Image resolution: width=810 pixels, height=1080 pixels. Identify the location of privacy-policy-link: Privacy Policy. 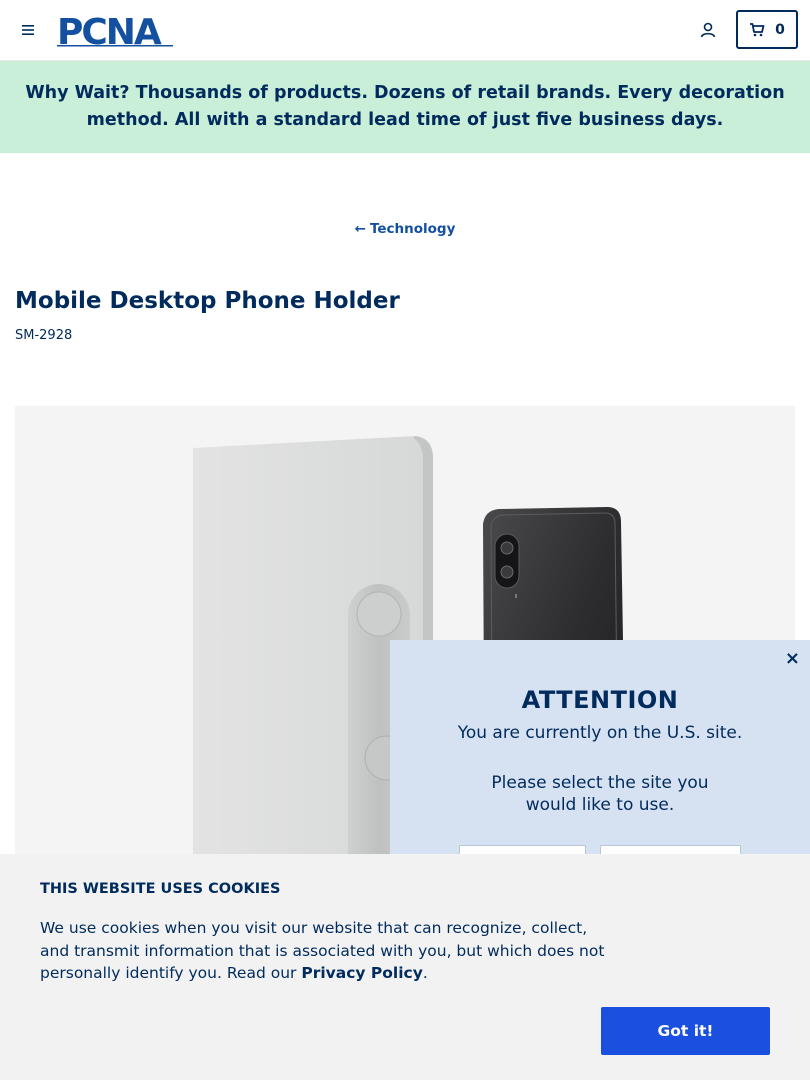
(362, 973).